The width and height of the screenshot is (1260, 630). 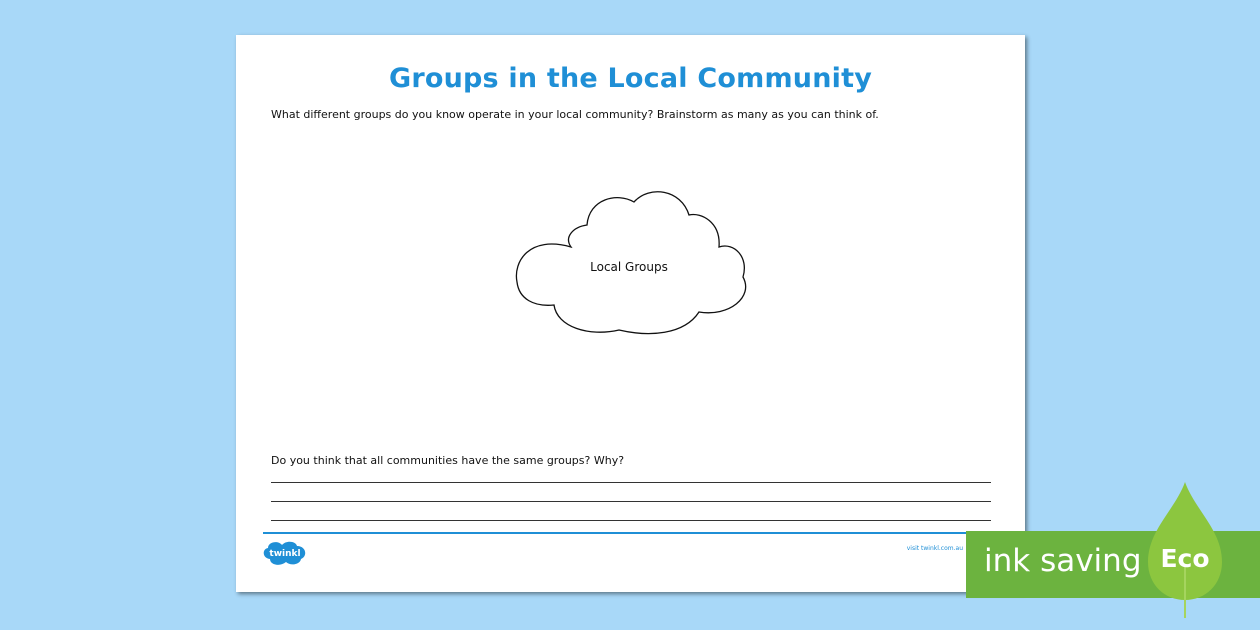 I want to click on footer-url: visit twinkl.com.au, so click(x=934, y=548).